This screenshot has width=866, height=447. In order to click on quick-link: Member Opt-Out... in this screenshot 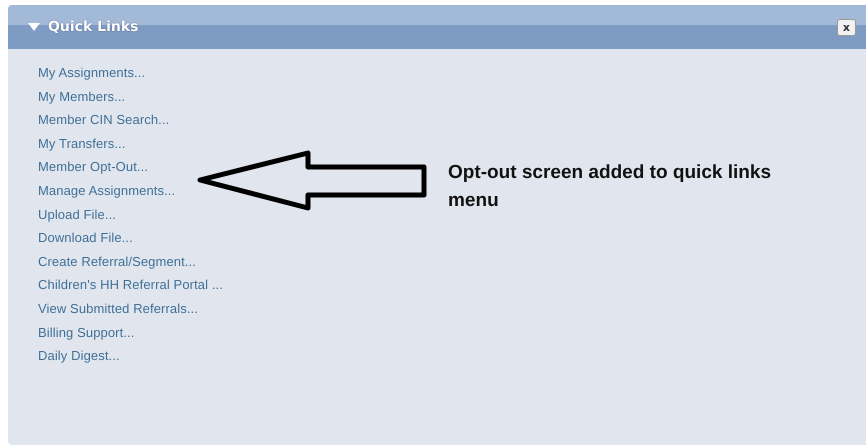, I will do `click(93, 167)`.